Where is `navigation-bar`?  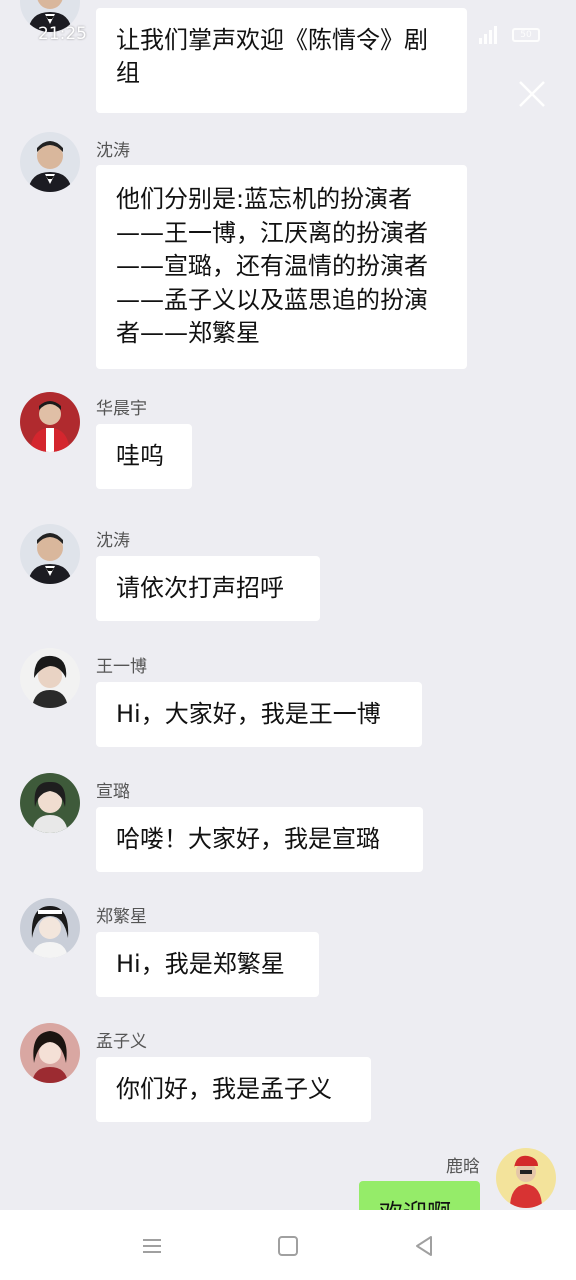
navigation-bar is located at coordinates (288, 1245).